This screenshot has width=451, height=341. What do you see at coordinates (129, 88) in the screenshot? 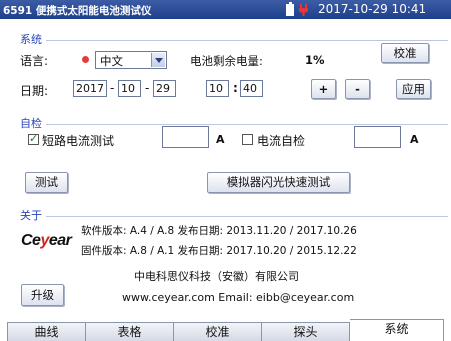
I see `month-field: 10` at bounding box center [129, 88].